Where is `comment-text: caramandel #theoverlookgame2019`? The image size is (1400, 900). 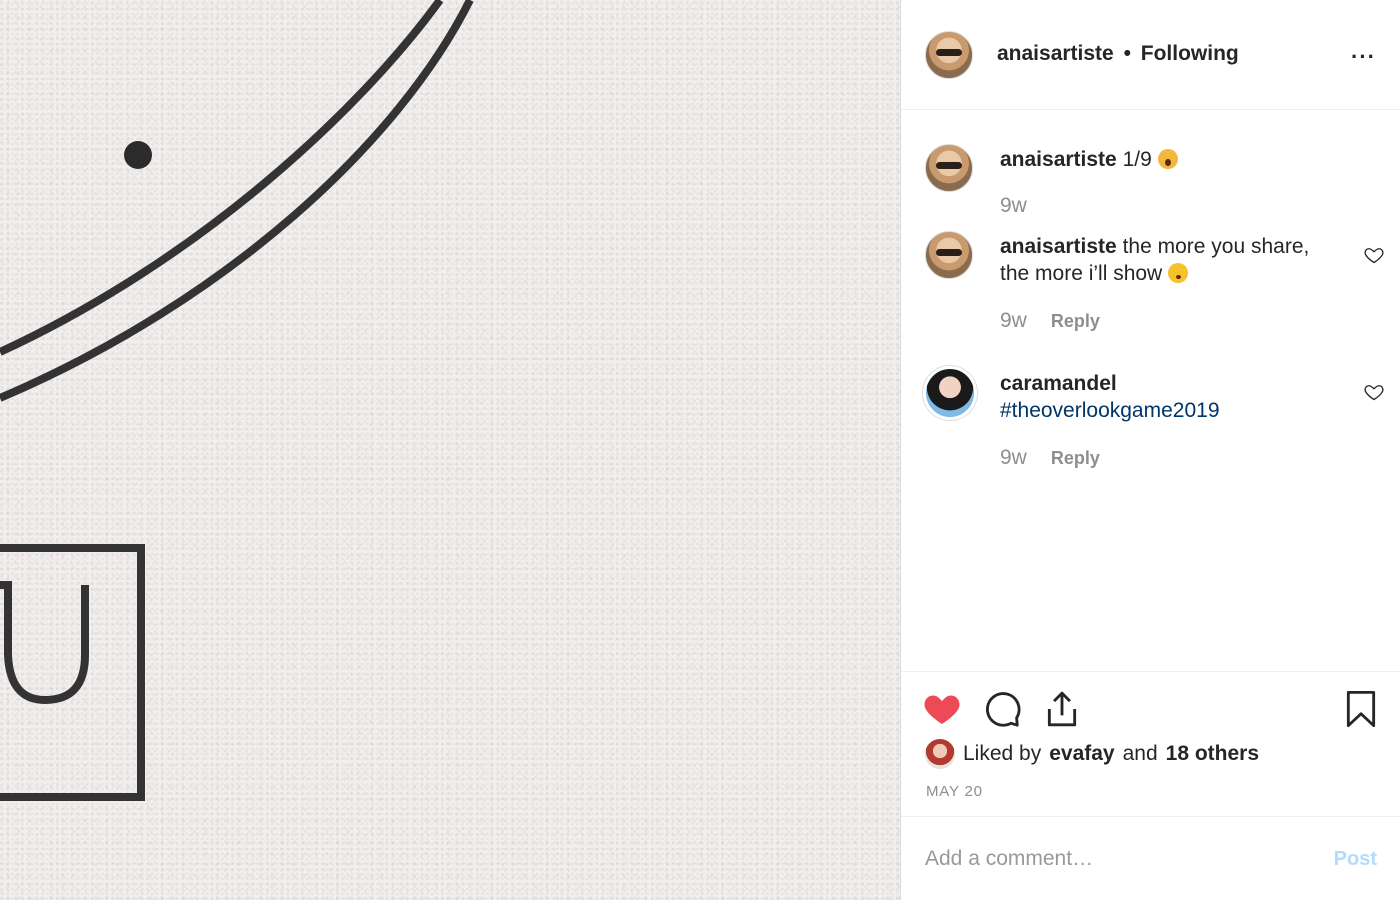 comment-text: caramandel #theoverlookgame2019 is located at coordinates (1165, 397).